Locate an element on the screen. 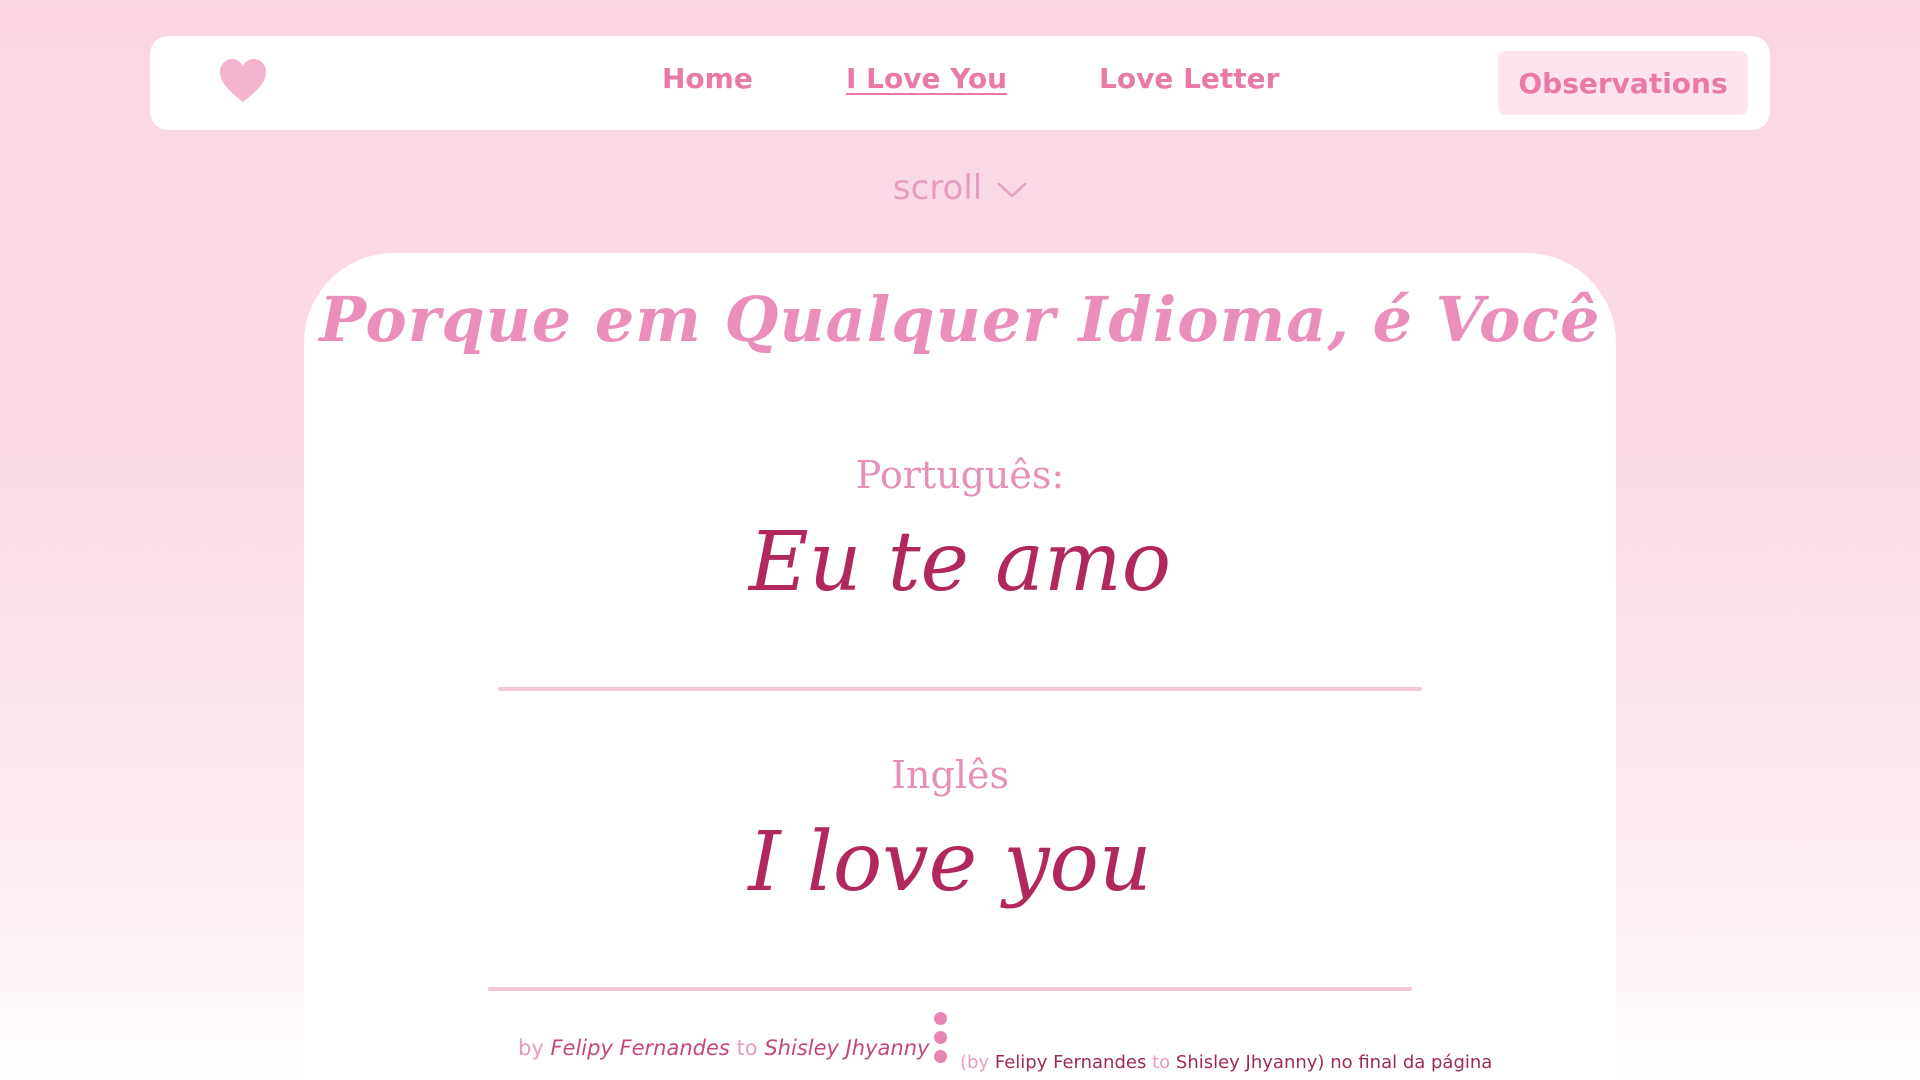 The image size is (1920, 1080). language-label-portuguese: Português: is located at coordinates (960, 475).